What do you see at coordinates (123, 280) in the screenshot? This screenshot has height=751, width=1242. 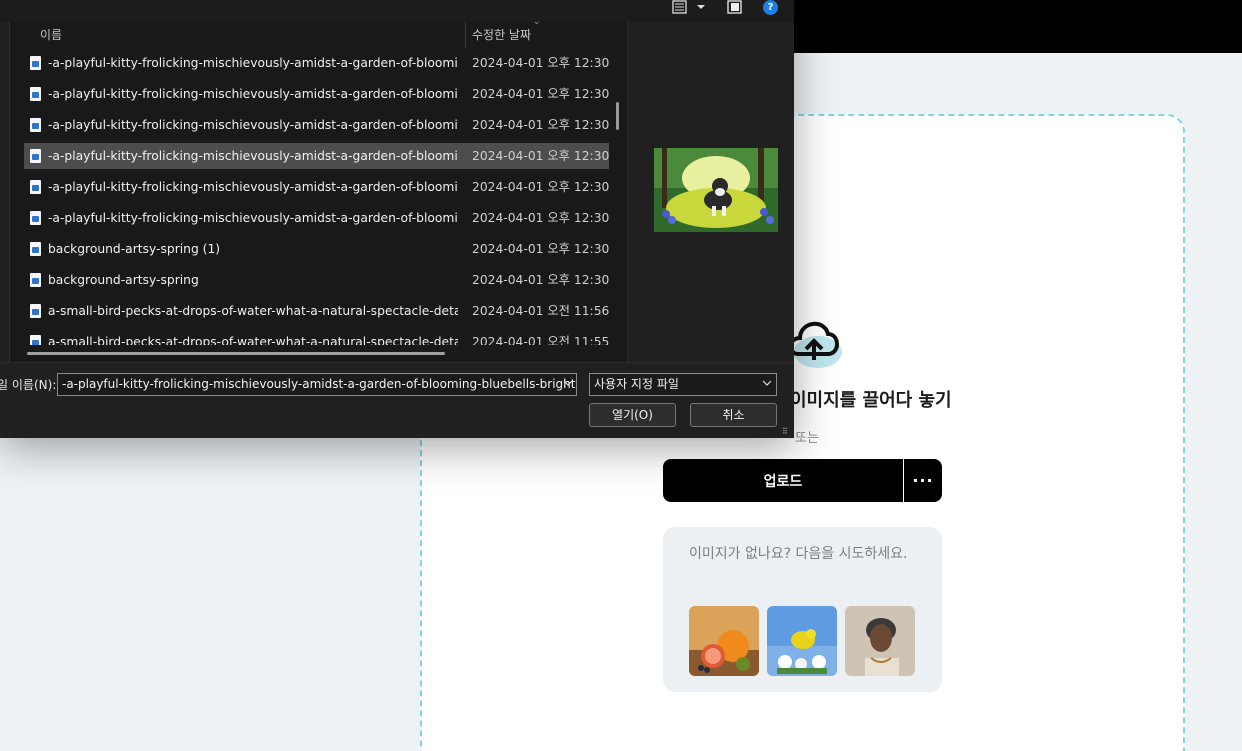 I see `file-name: background-artsy-spring` at bounding box center [123, 280].